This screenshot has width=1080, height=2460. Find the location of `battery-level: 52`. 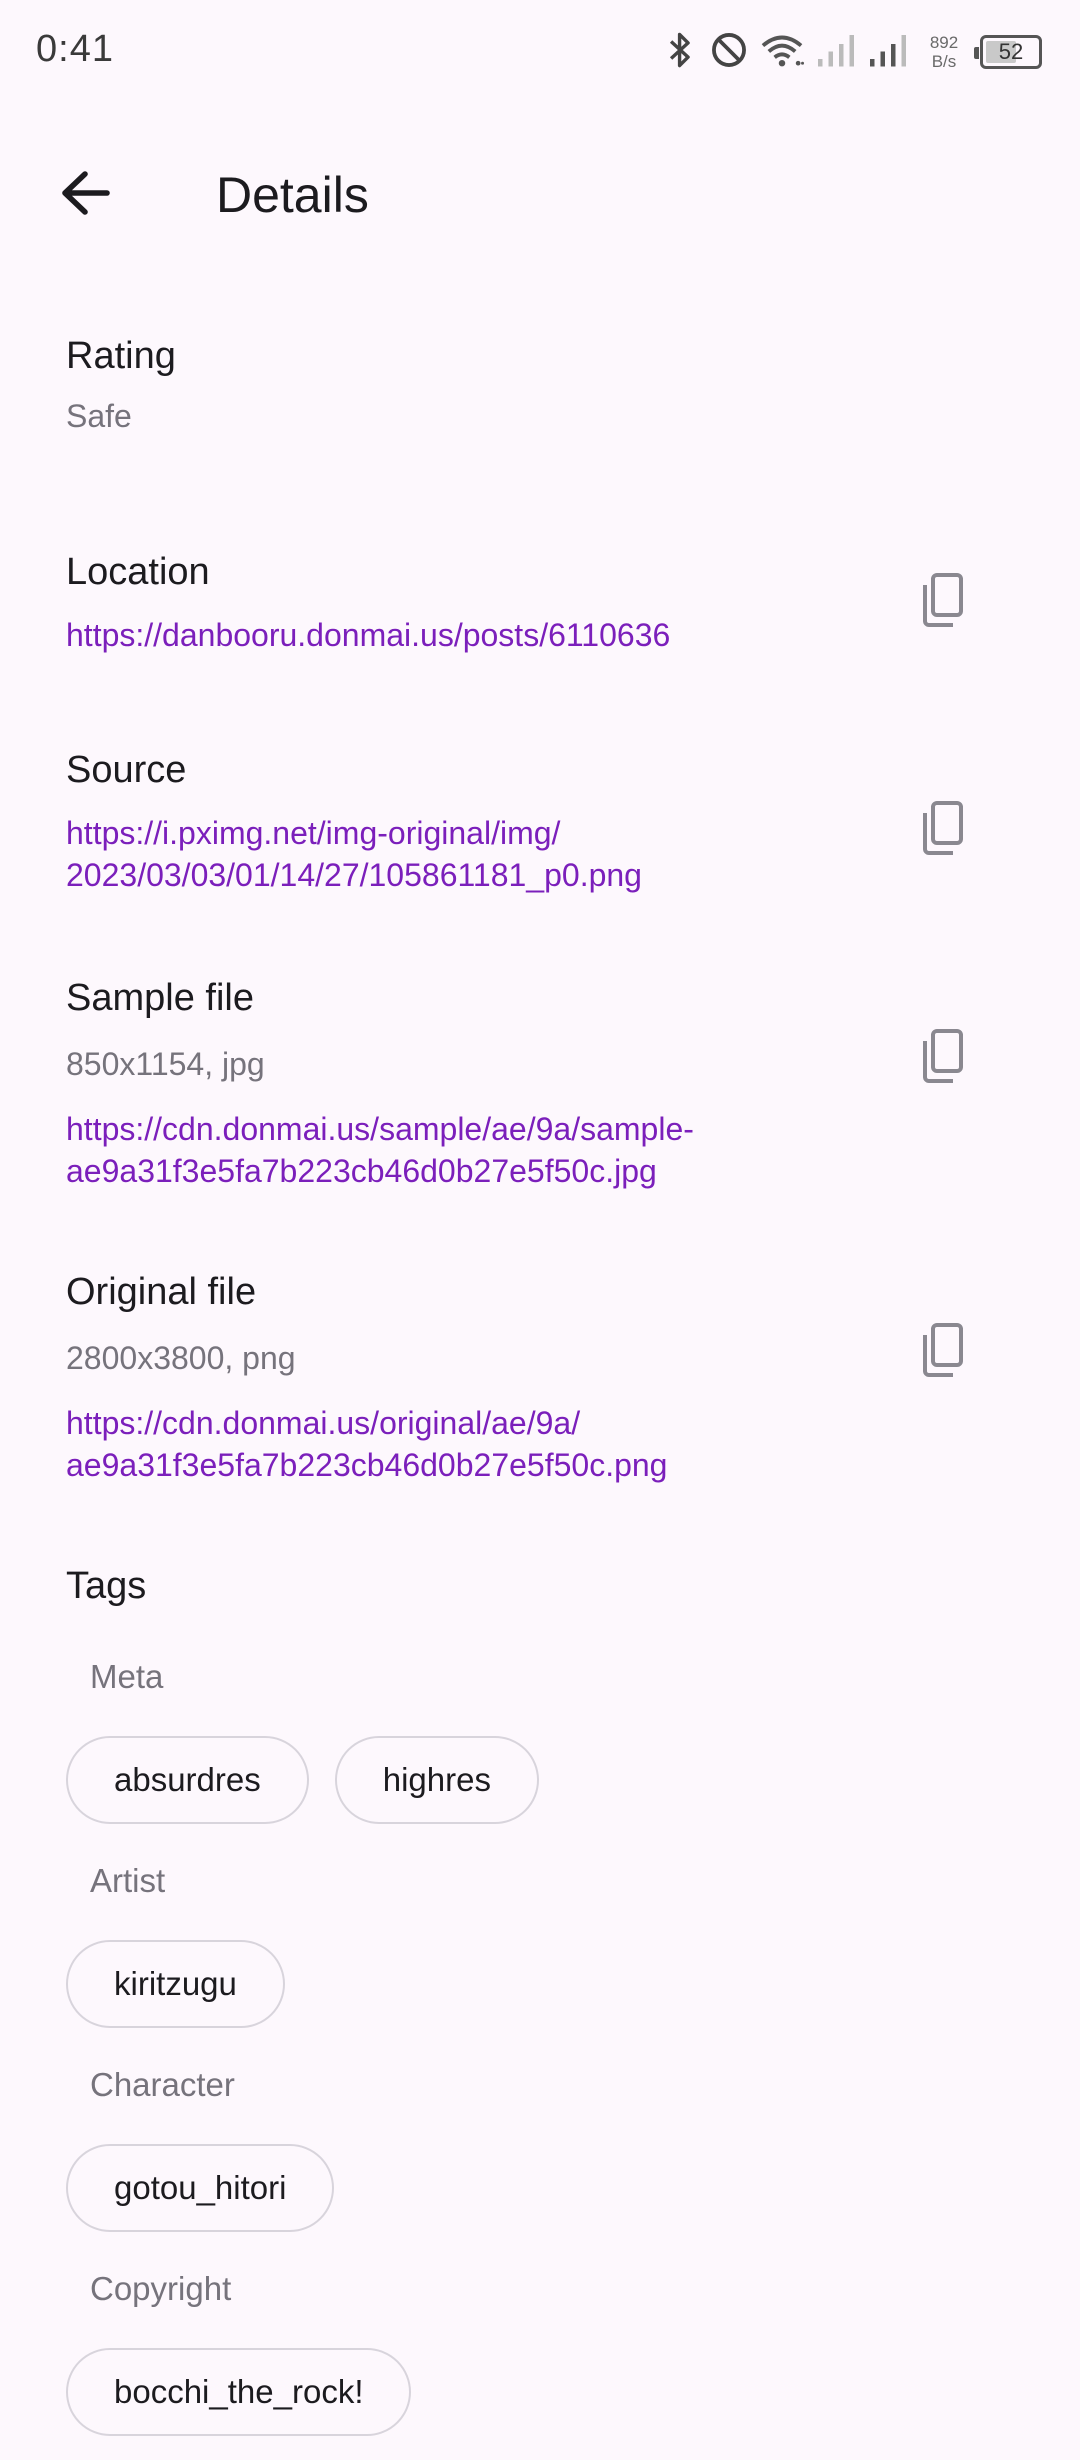

battery-level: 52 is located at coordinates (1011, 51).